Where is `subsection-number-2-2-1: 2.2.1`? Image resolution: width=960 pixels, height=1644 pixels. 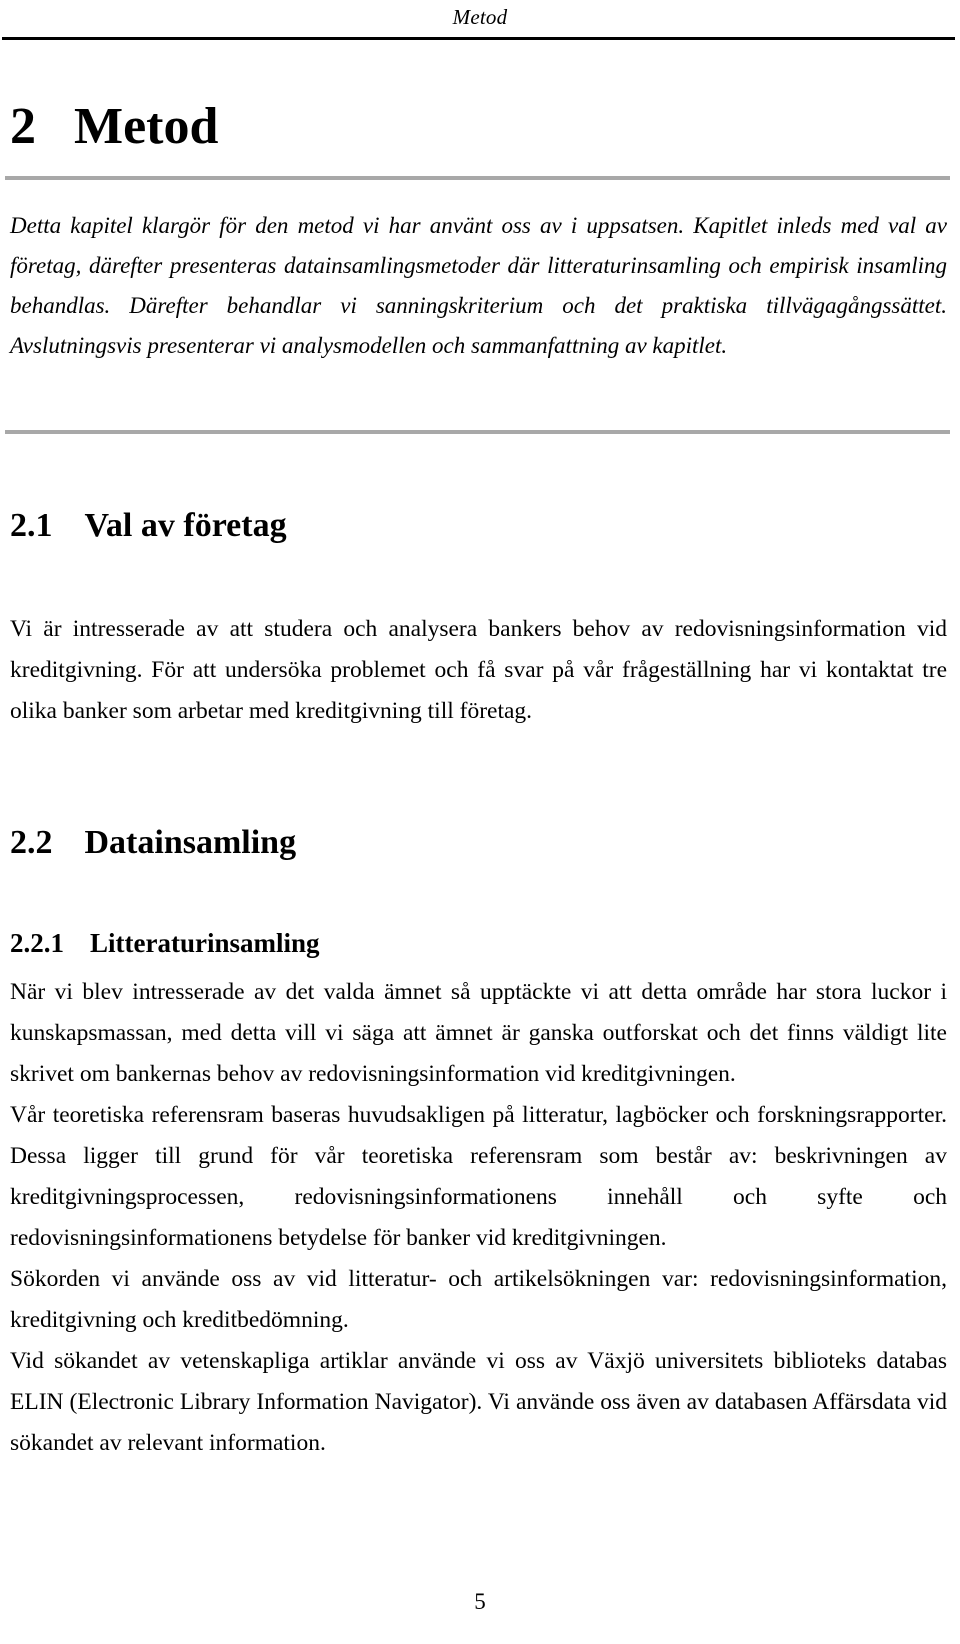 subsection-number-2-2-1: 2.2.1 is located at coordinates (37, 943).